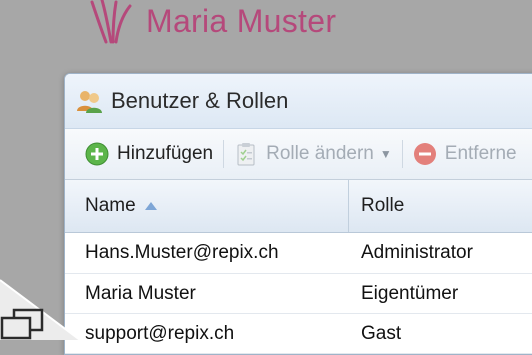  What do you see at coordinates (381, 333) in the screenshot?
I see `cell-role: Gast` at bounding box center [381, 333].